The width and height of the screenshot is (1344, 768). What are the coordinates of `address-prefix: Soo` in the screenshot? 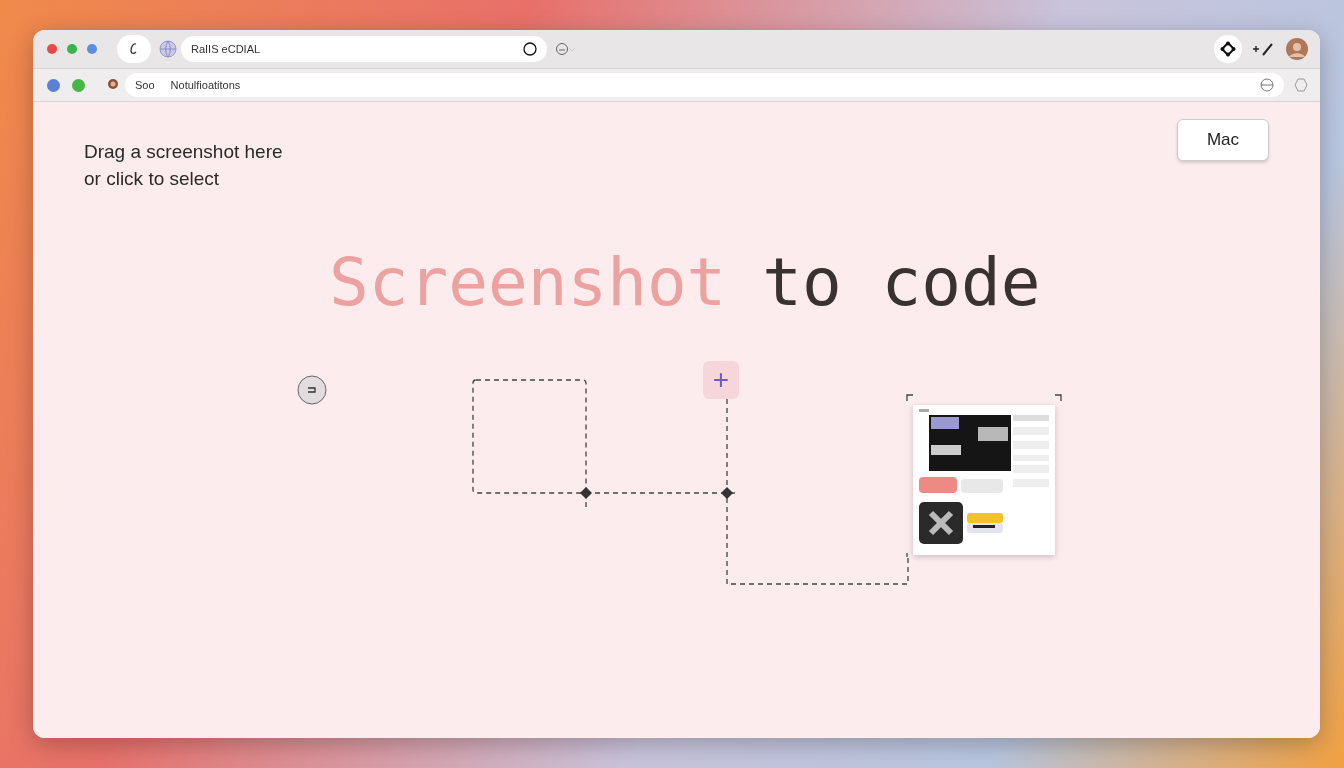 It's located at (145, 85).